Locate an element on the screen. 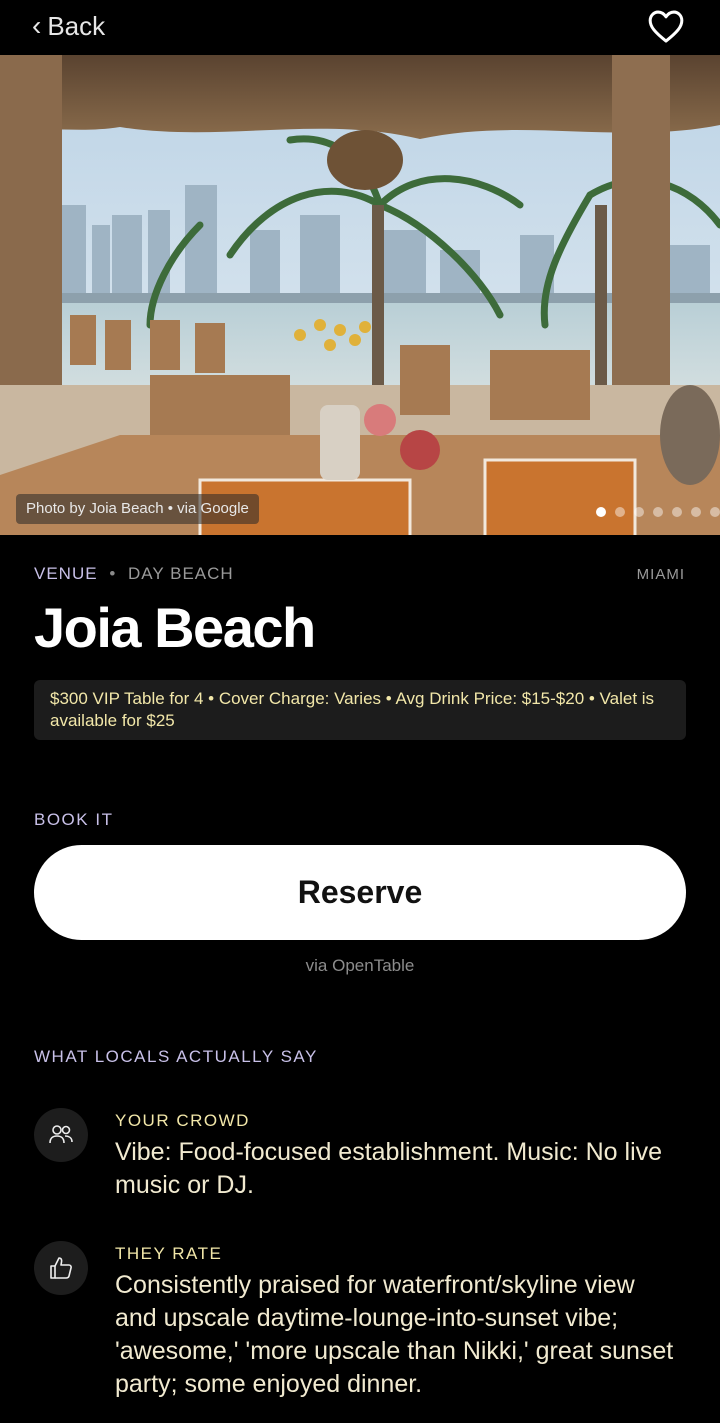 Image resolution: width=720 pixels, height=1423 pixels. crowd-icon-badge is located at coordinates (61, 1135).